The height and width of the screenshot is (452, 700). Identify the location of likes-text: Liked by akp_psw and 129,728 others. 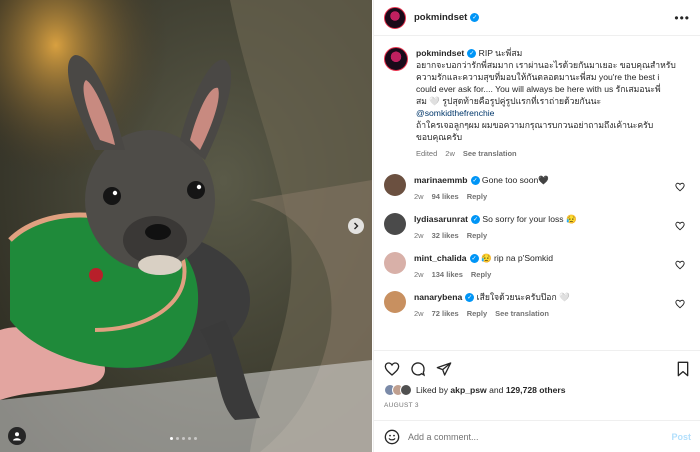
(491, 390).